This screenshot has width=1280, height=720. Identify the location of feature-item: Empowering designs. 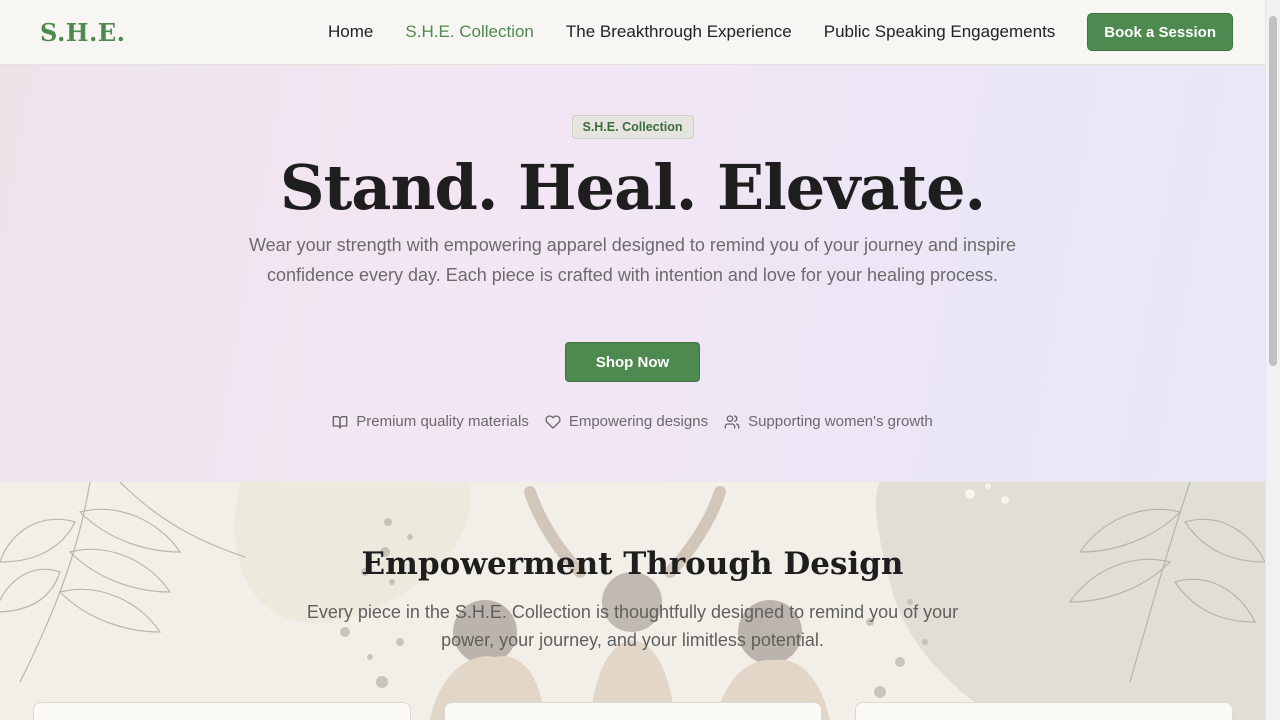
(626, 421).